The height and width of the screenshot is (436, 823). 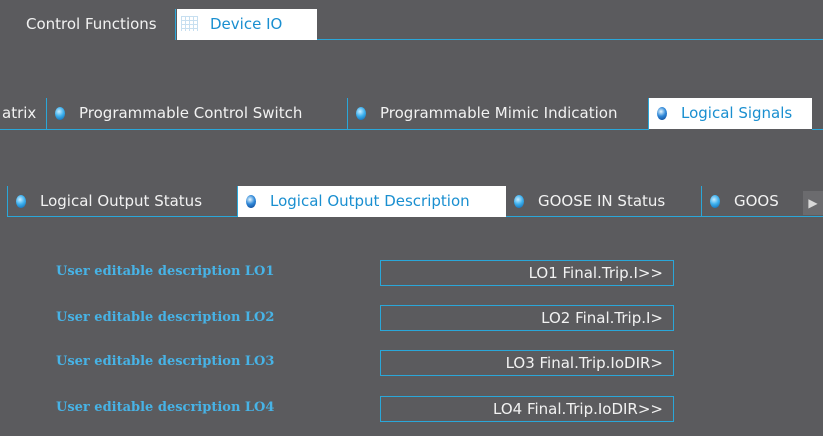 I want to click on tab-programmable-mimic-indication: Programmable Mimic Indication, so click(x=498, y=113).